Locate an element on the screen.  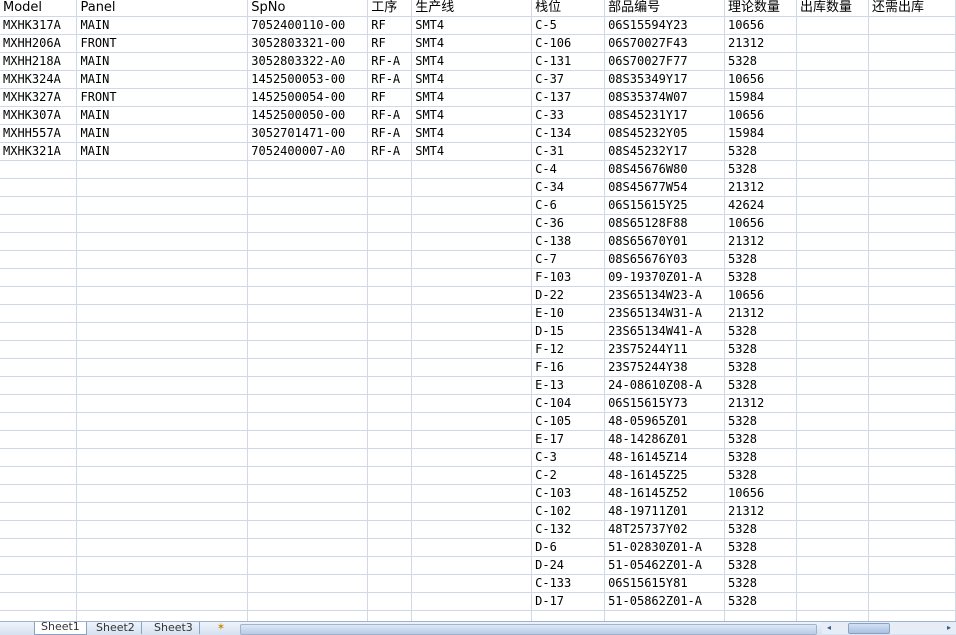
panel-cell: Panel is located at coordinates (162, 8).